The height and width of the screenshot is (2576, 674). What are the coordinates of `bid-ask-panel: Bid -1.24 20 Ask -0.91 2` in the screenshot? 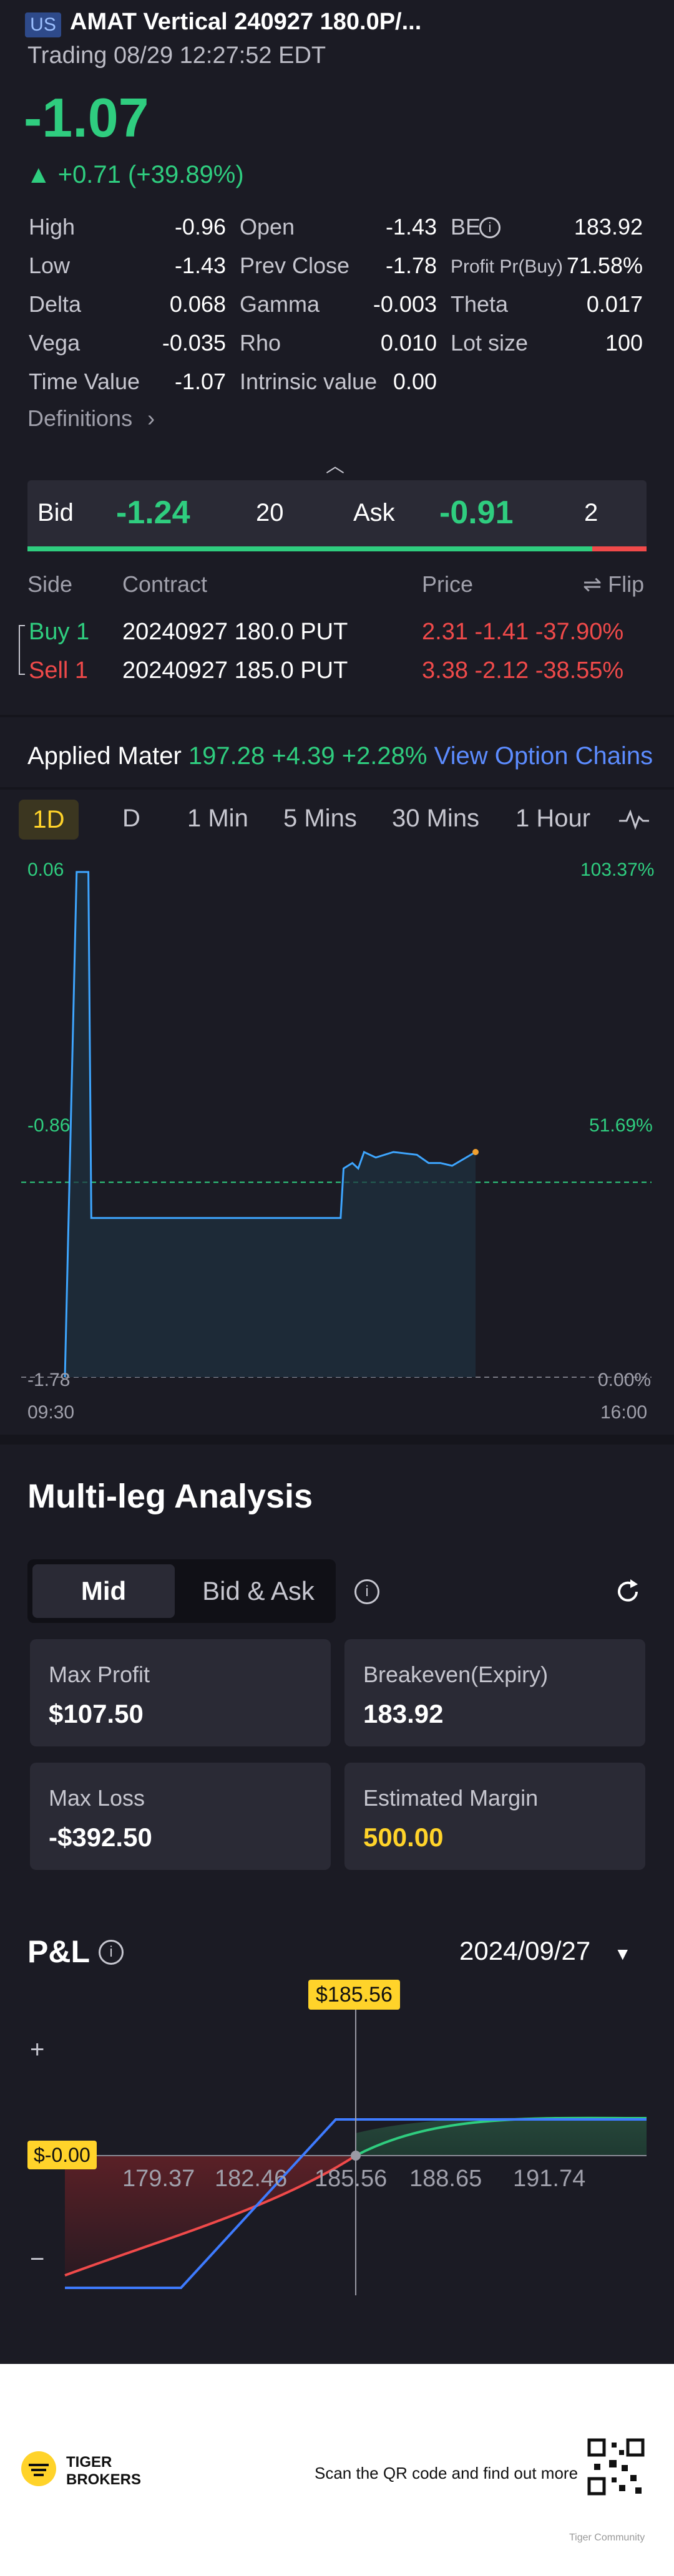 It's located at (337, 514).